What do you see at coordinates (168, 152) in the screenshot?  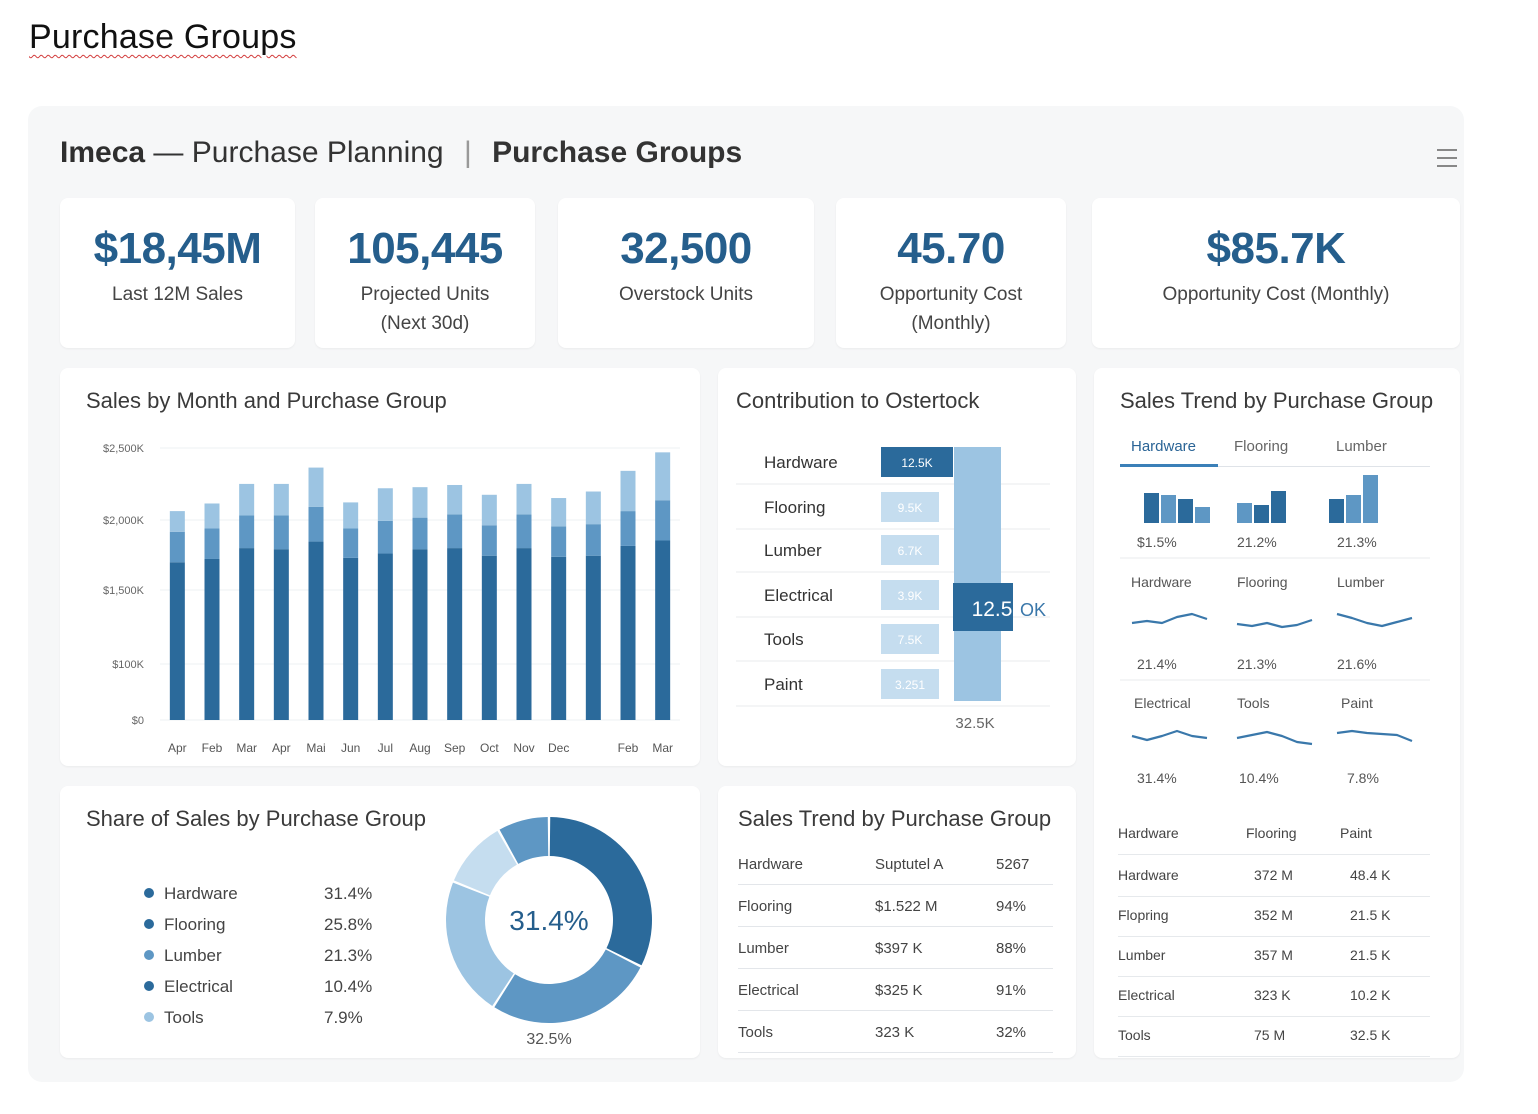 I see `header-dash: —` at bounding box center [168, 152].